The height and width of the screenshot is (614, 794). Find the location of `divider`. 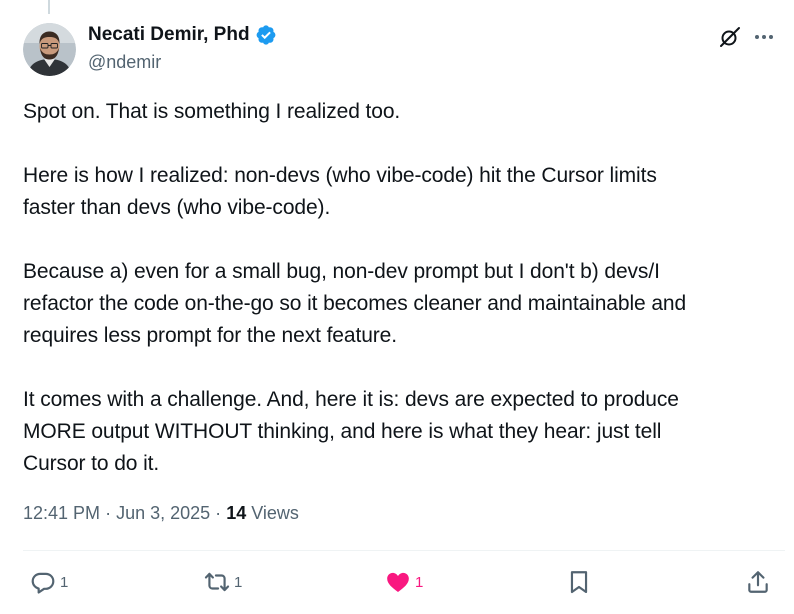

divider is located at coordinates (404, 550).